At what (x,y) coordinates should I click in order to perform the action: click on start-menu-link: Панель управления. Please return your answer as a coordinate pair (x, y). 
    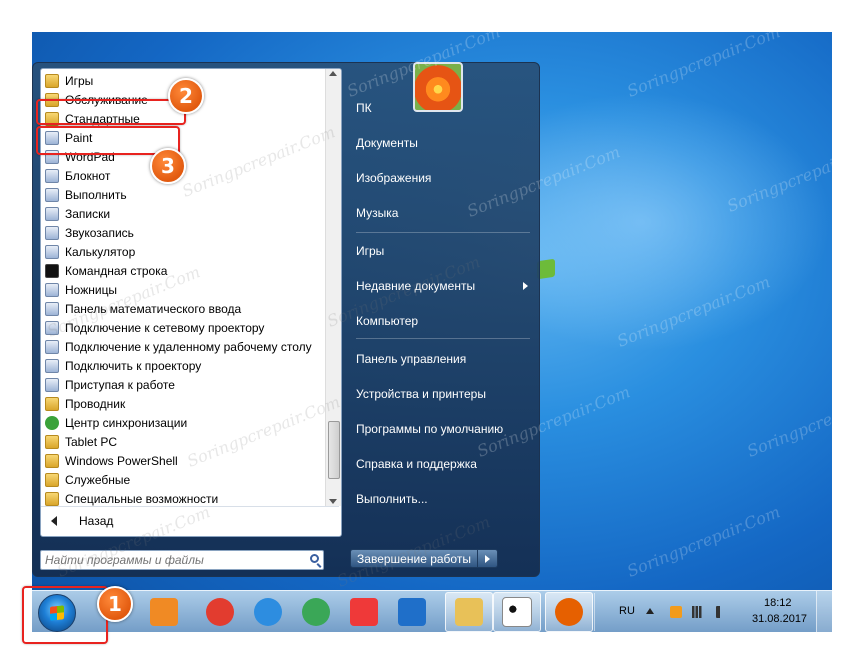
    Looking at the image, I should click on (444, 359).